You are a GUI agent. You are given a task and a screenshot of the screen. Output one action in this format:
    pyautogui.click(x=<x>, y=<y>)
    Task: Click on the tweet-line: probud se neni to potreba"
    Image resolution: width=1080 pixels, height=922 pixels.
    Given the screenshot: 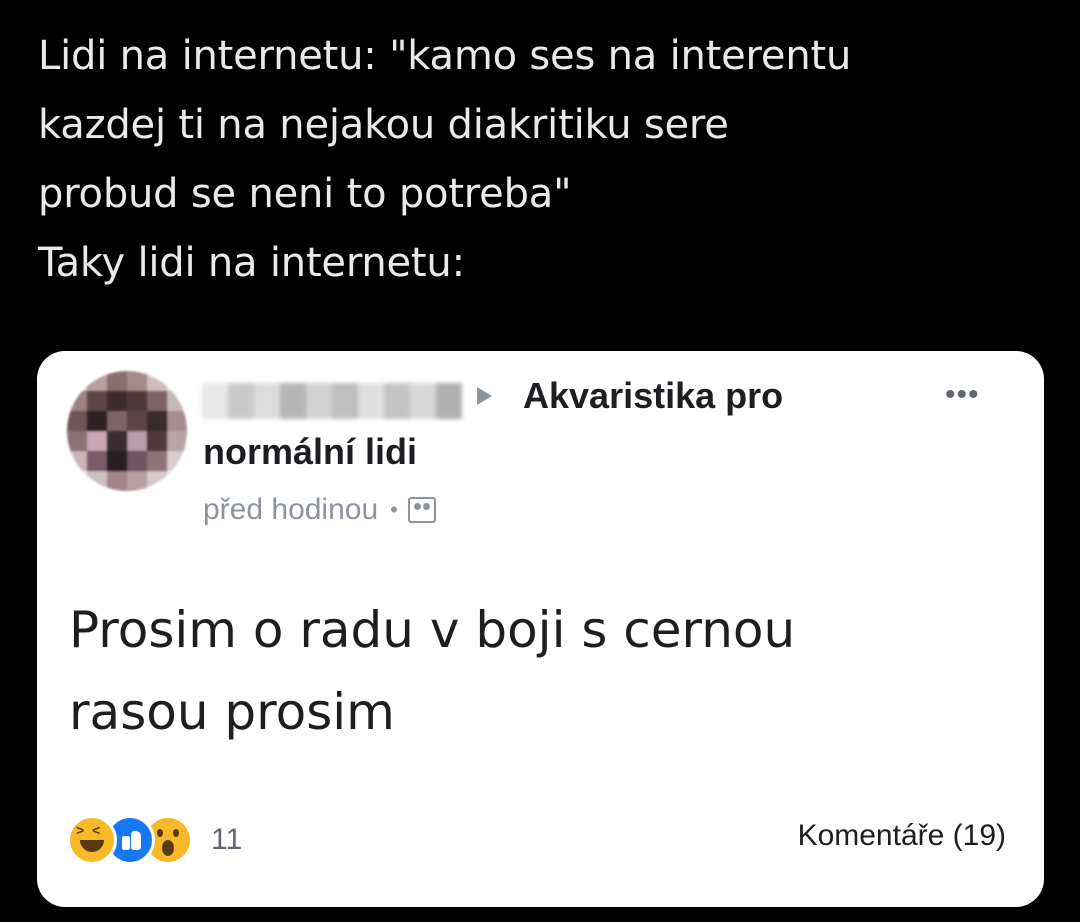 What is the action you would take?
    pyautogui.click(x=305, y=194)
    